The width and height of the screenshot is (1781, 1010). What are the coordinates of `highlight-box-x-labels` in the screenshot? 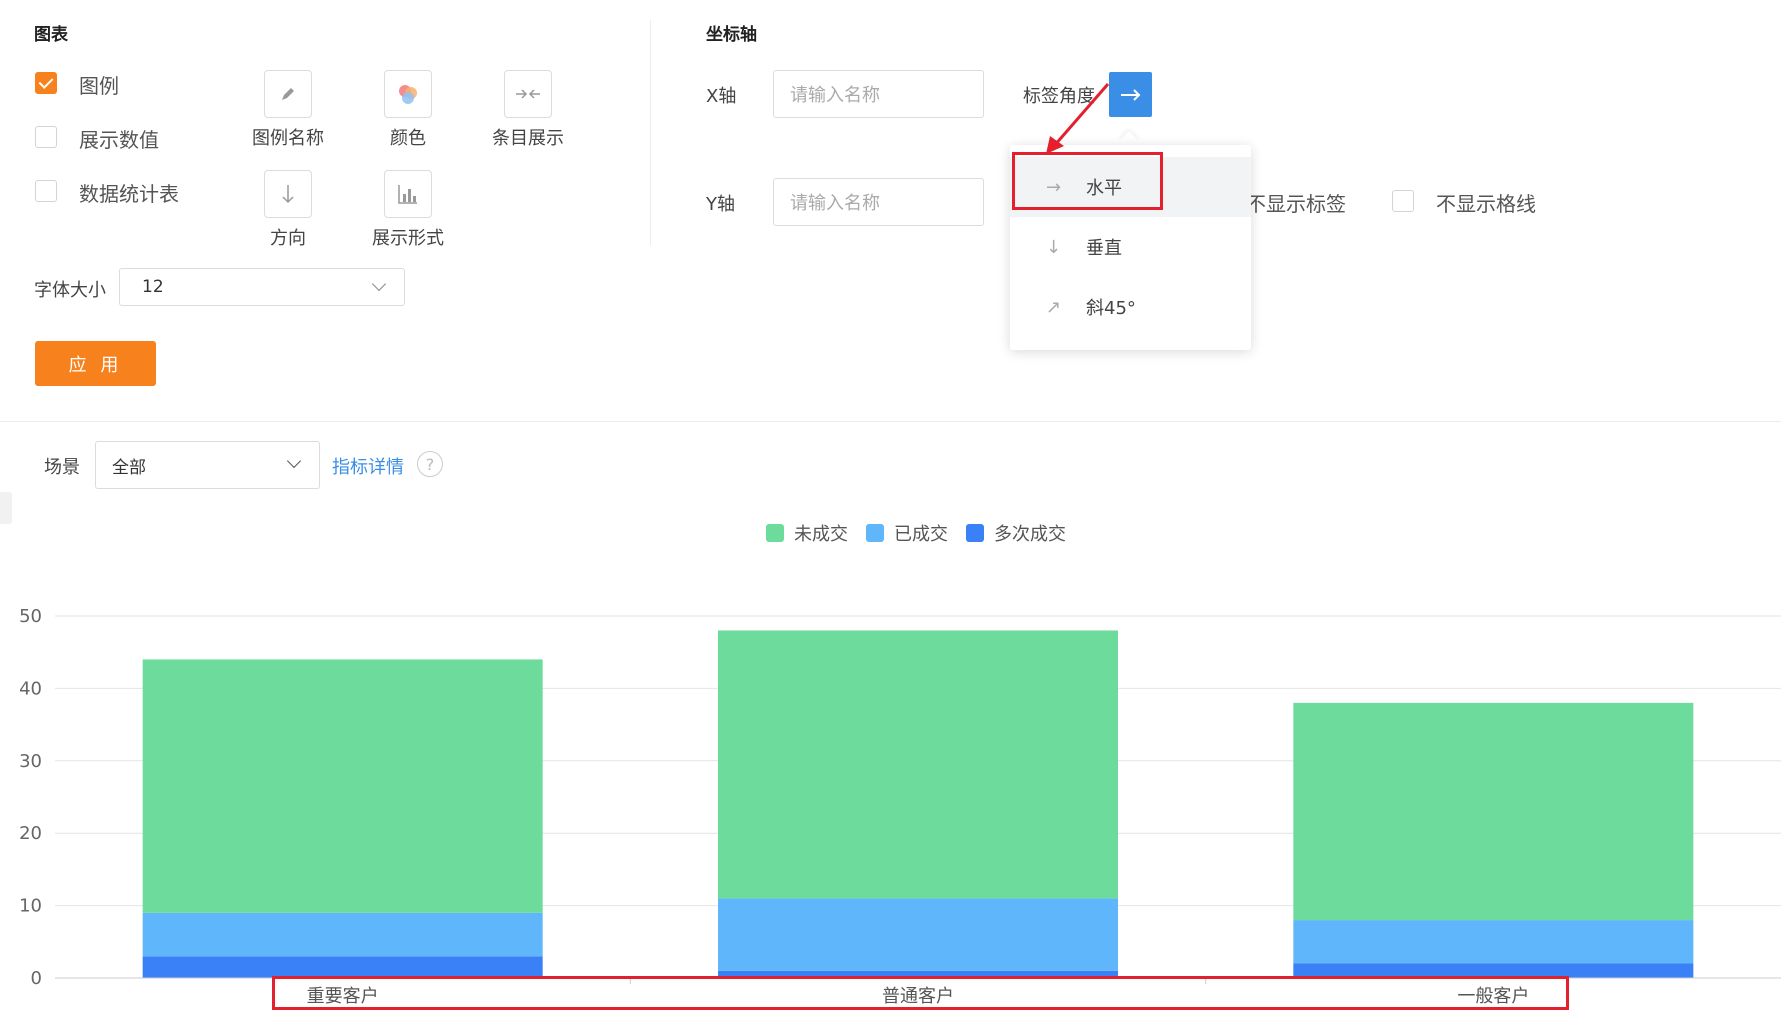 It's located at (920, 993).